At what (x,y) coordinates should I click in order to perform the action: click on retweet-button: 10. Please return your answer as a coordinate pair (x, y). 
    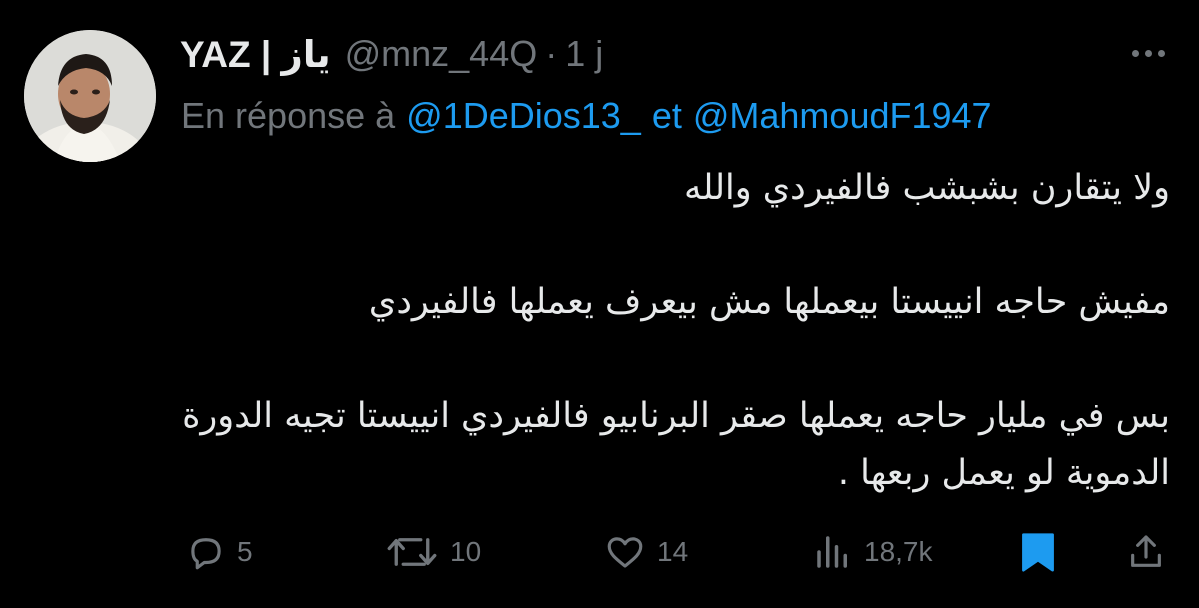
    Looking at the image, I should click on (432, 552).